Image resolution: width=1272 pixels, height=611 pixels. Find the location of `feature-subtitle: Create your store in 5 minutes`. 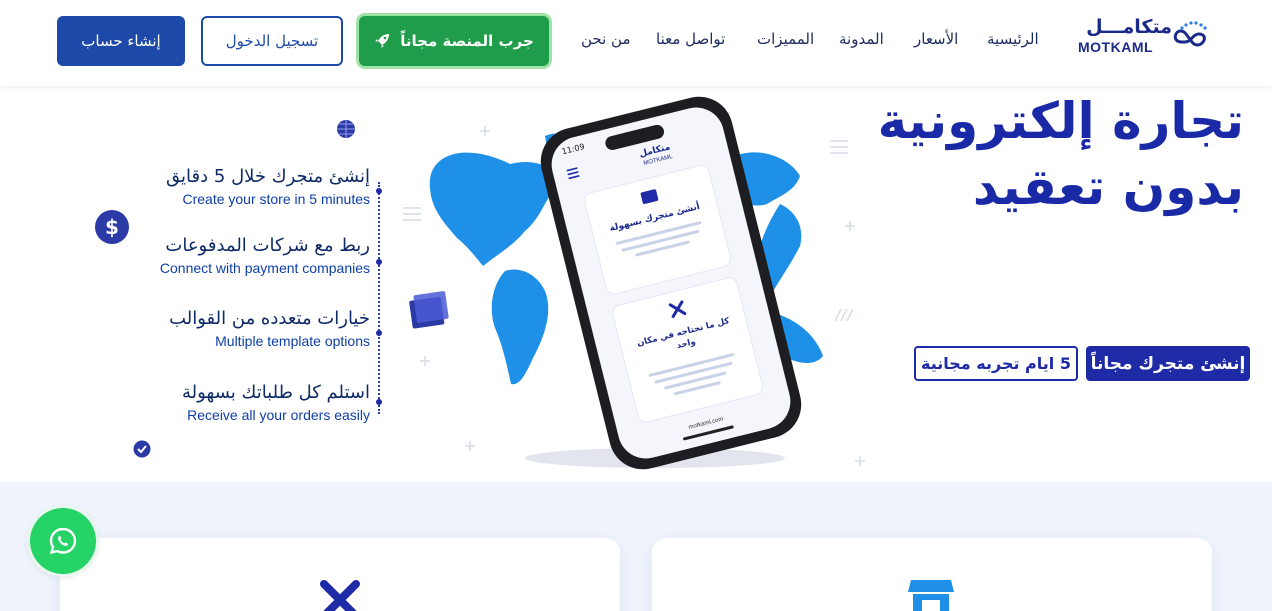

feature-subtitle: Create your store in 5 minutes is located at coordinates (276, 199).